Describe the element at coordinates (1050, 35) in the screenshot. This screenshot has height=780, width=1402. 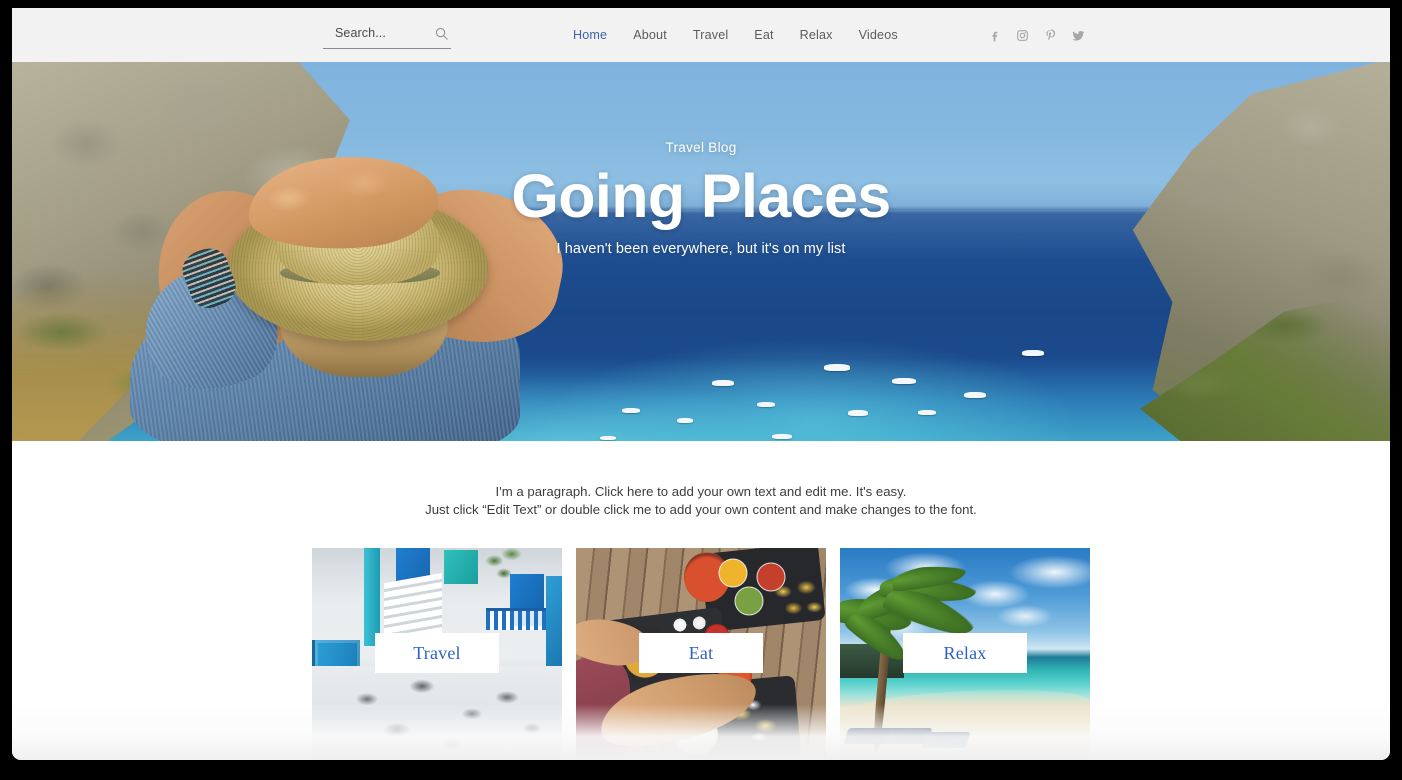
I see `pinterest-icon` at that location.